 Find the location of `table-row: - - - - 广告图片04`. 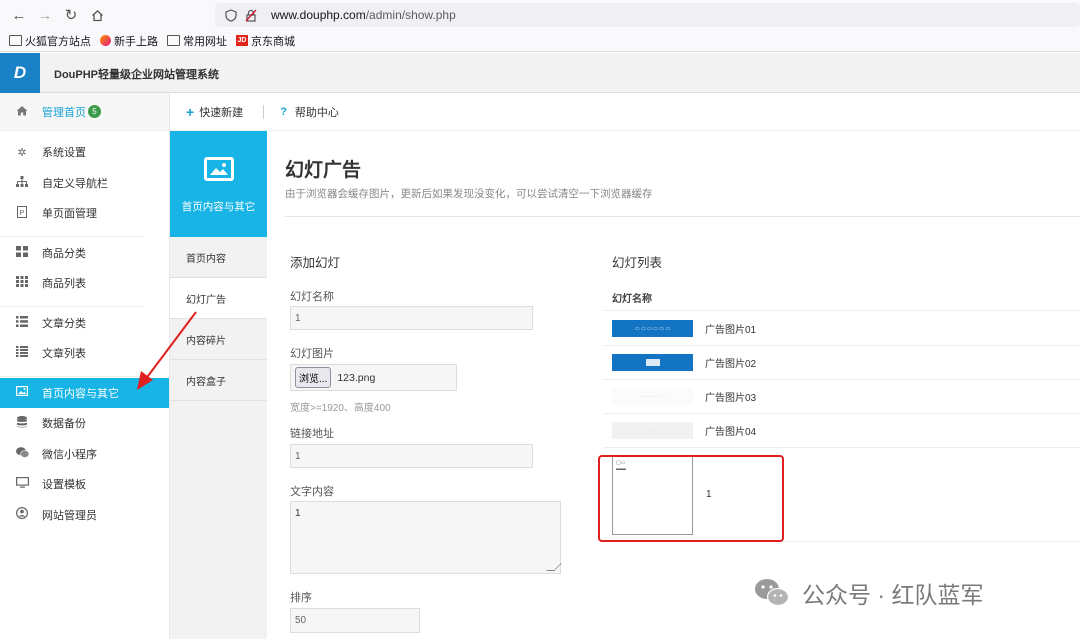

table-row: - - - - 广告图片04 is located at coordinates (841, 431).